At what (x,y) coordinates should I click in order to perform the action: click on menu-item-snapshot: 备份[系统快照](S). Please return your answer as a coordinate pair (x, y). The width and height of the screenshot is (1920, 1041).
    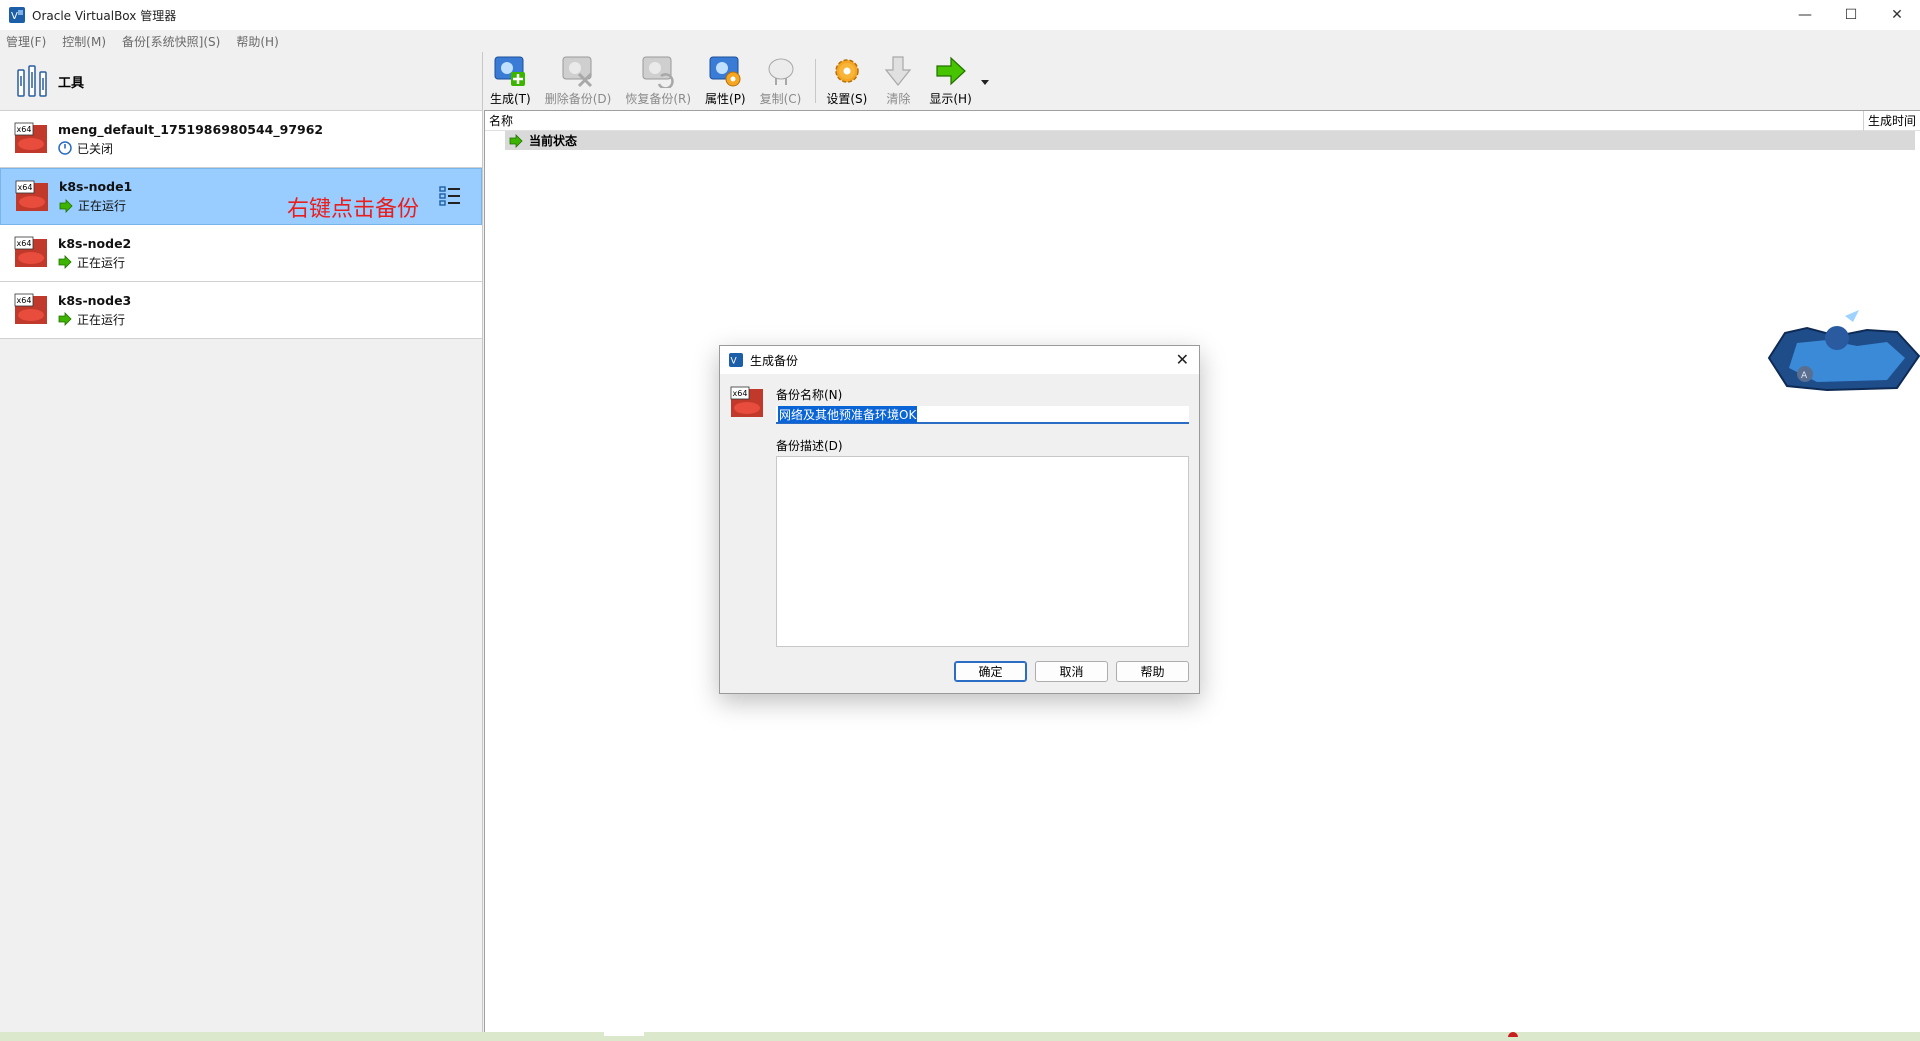
    Looking at the image, I should click on (171, 41).